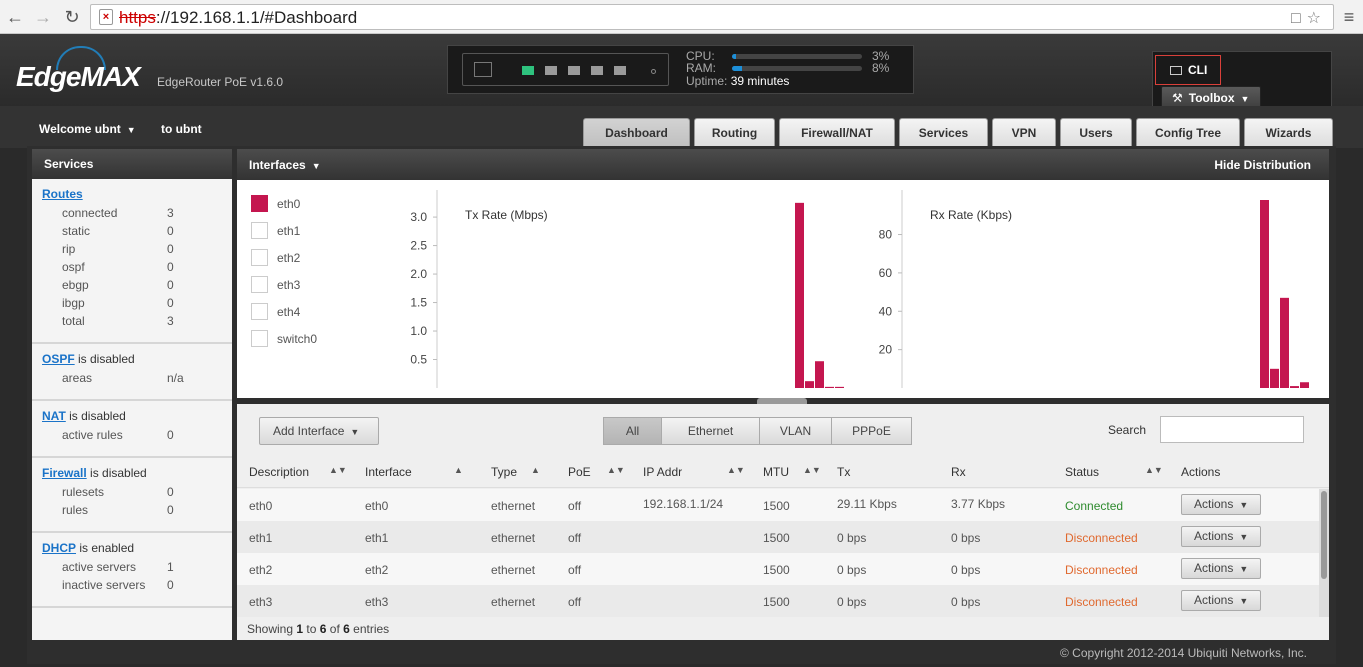  What do you see at coordinates (776, 472) in the screenshot?
I see `col-mtu: MTU` at bounding box center [776, 472].